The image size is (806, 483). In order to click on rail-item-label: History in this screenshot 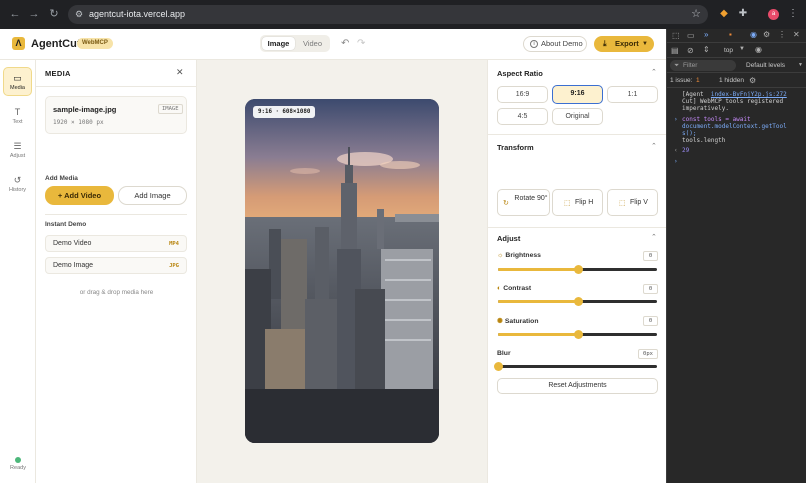, I will do `click(17, 190)`.